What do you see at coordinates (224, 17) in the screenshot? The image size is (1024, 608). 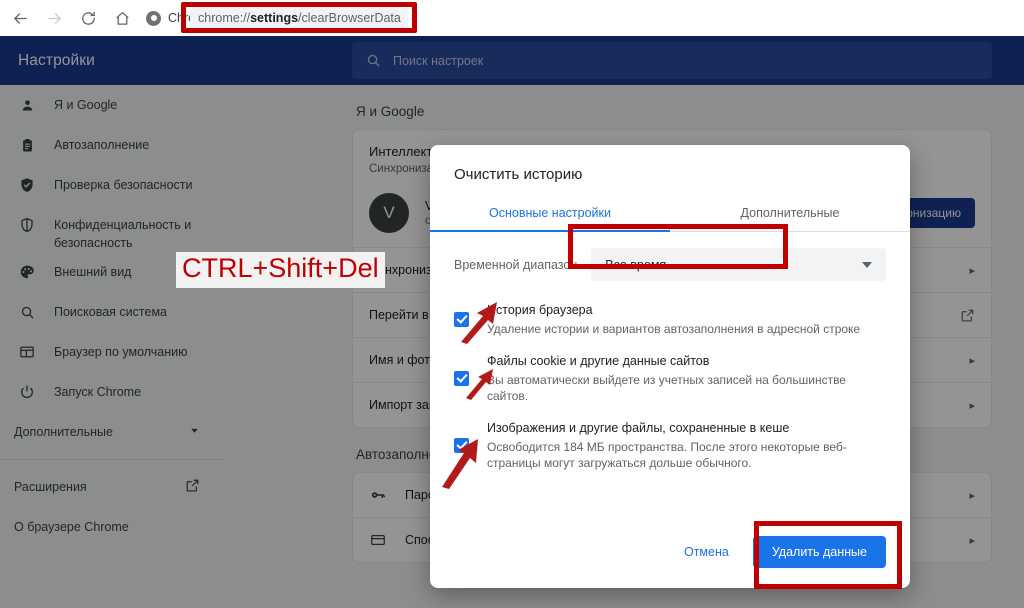 I see `url-scheme: chrome://` at bounding box center [224, 17].